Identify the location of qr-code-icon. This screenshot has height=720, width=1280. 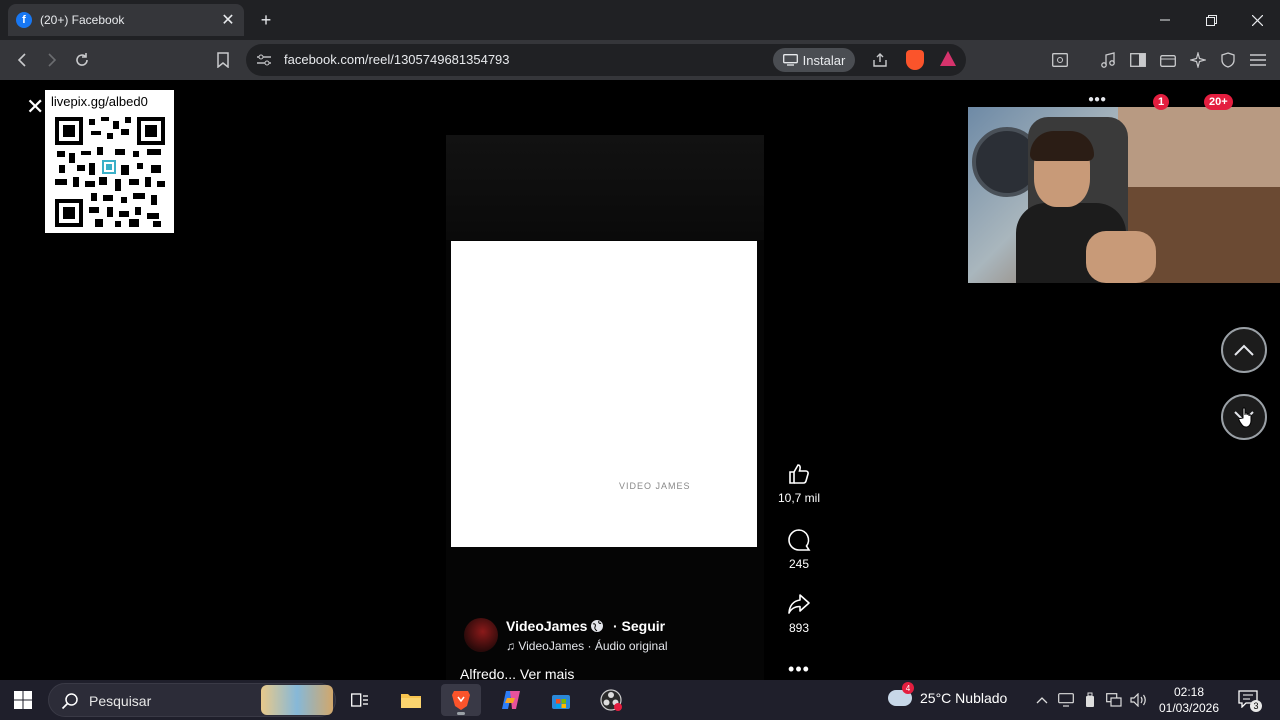
(110, 172).